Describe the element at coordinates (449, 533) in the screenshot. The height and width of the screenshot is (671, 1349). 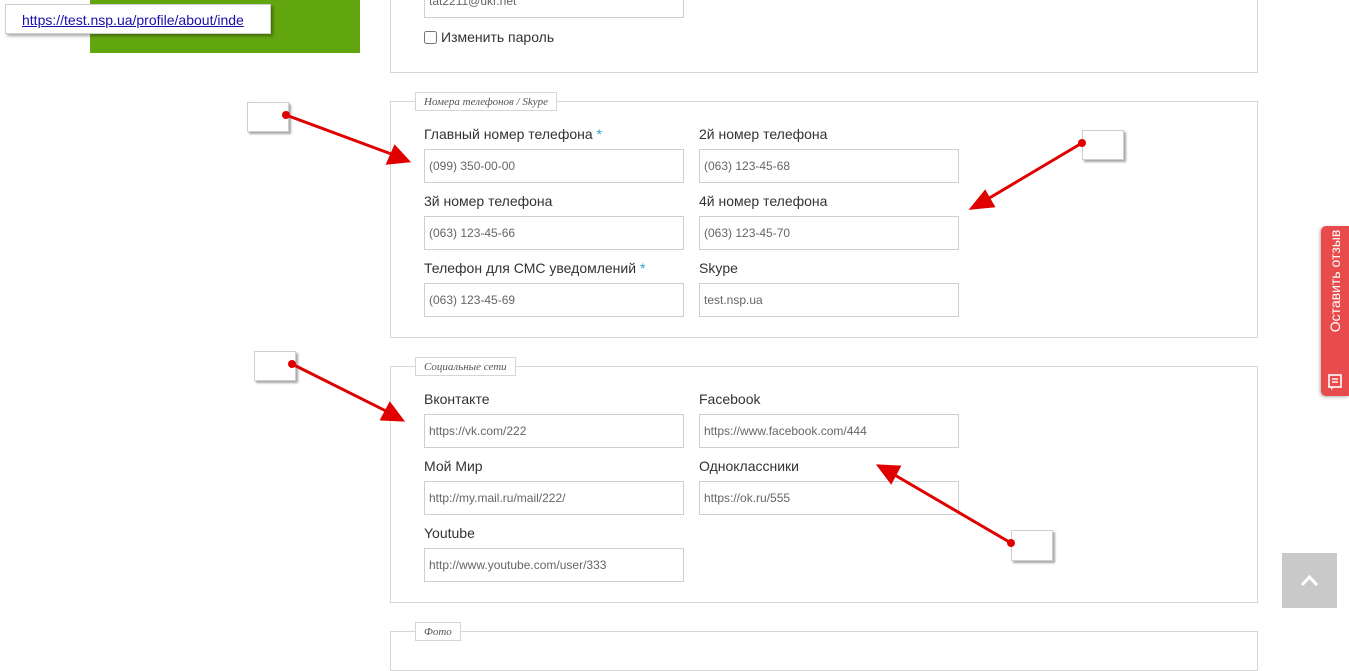
I see `youtube-label: Youtube` at that location.